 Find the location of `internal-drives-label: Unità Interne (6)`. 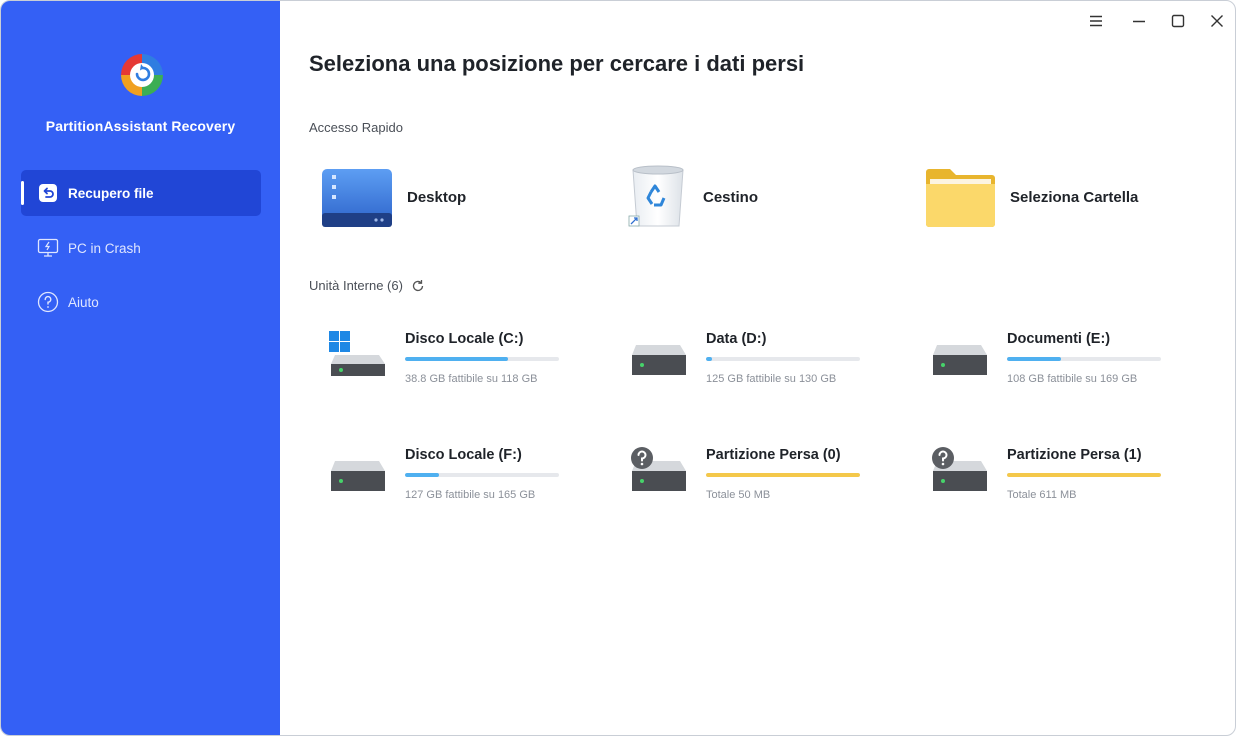

internal-drives-label: Unità Interne (6) is located at coordinates (367, 285).